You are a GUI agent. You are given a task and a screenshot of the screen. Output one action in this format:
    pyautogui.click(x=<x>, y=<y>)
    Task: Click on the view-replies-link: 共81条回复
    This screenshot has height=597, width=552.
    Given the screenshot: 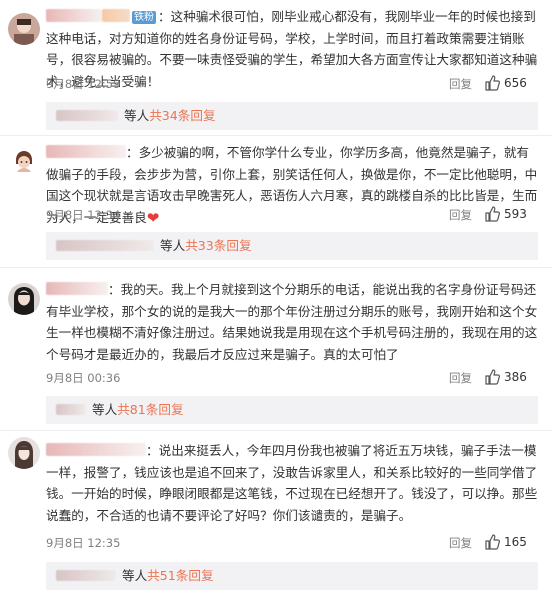 What is the action you would take?
    pyautogui.click(x=150, y=409)
    